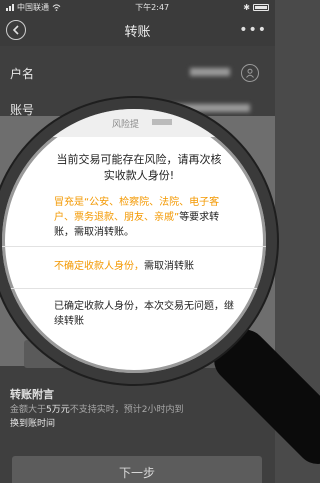  Describe the element at coordinates (146, 314) in the screenshot. I see `risk-option-confirmed: 已确定收款人身份，本次交易无问题，继续转账` at that location.